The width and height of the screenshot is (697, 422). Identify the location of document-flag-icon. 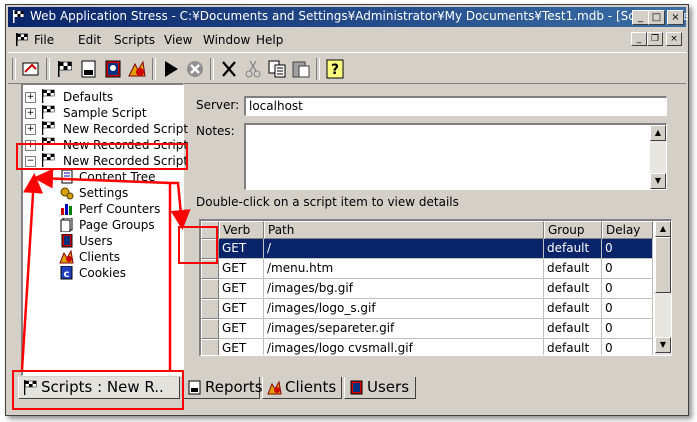
(22, 39).